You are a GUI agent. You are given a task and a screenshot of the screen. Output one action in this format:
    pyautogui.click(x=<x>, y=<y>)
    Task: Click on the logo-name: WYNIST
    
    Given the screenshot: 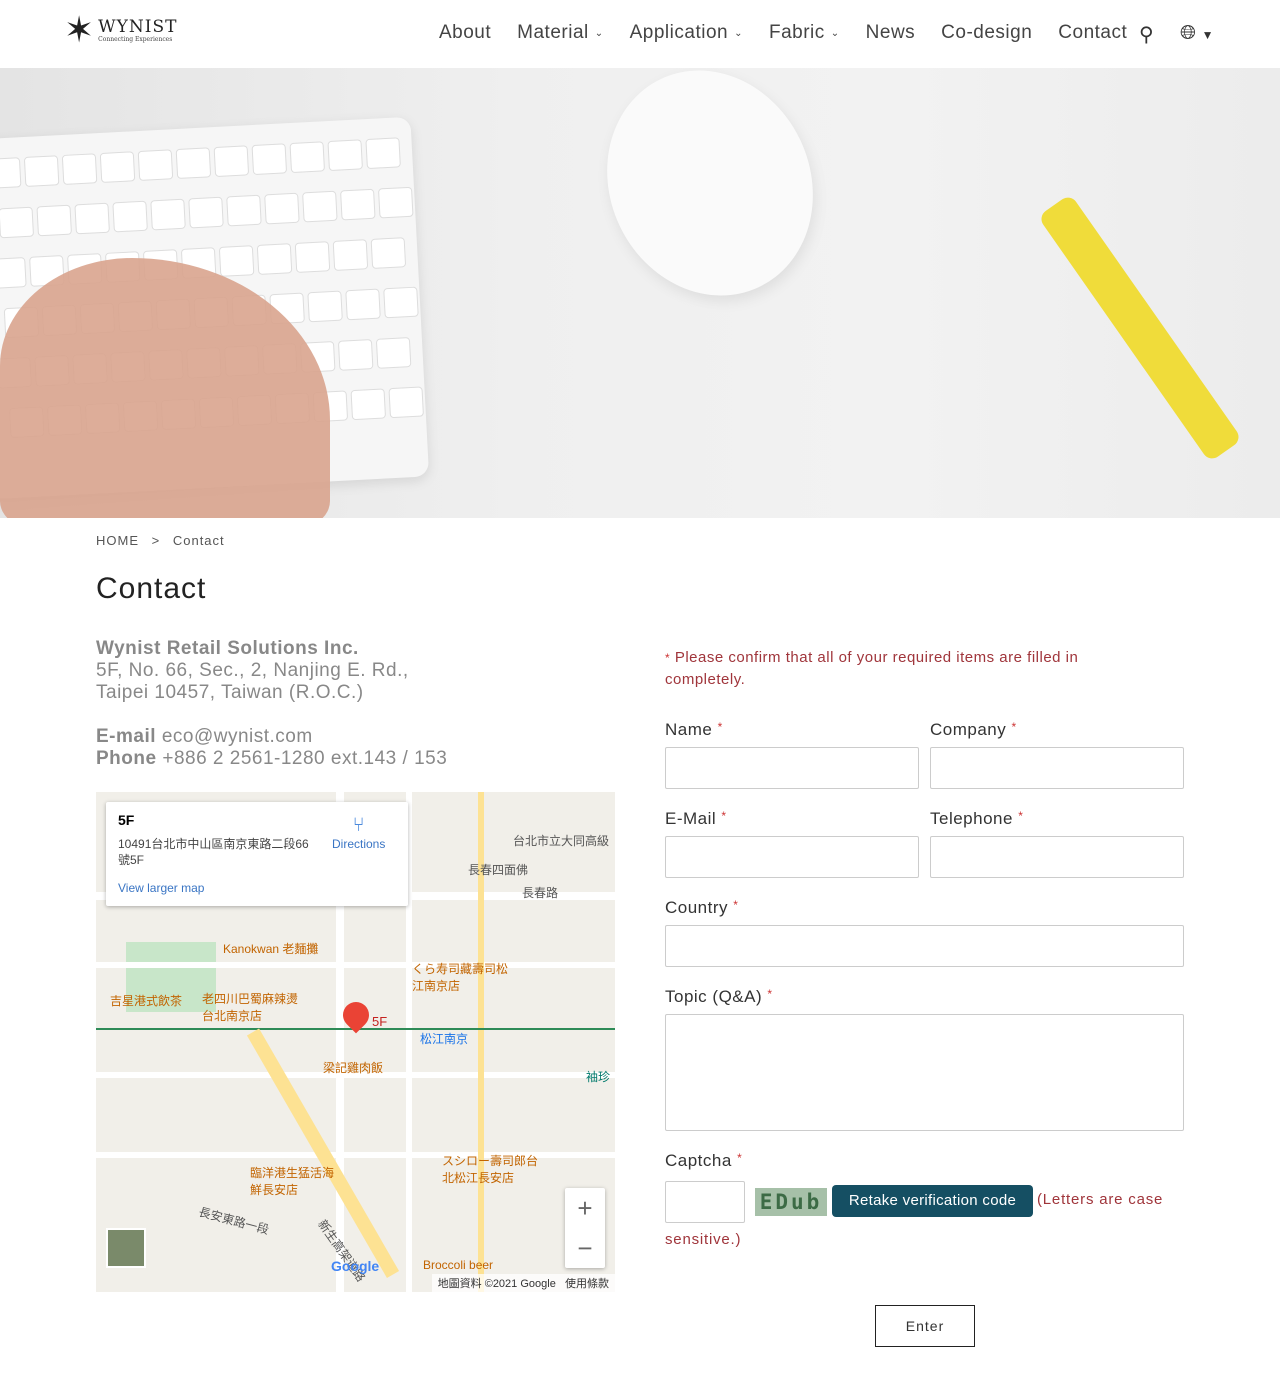 What is the action you would take?
    pyautogui.click(x=138, y=26)
    